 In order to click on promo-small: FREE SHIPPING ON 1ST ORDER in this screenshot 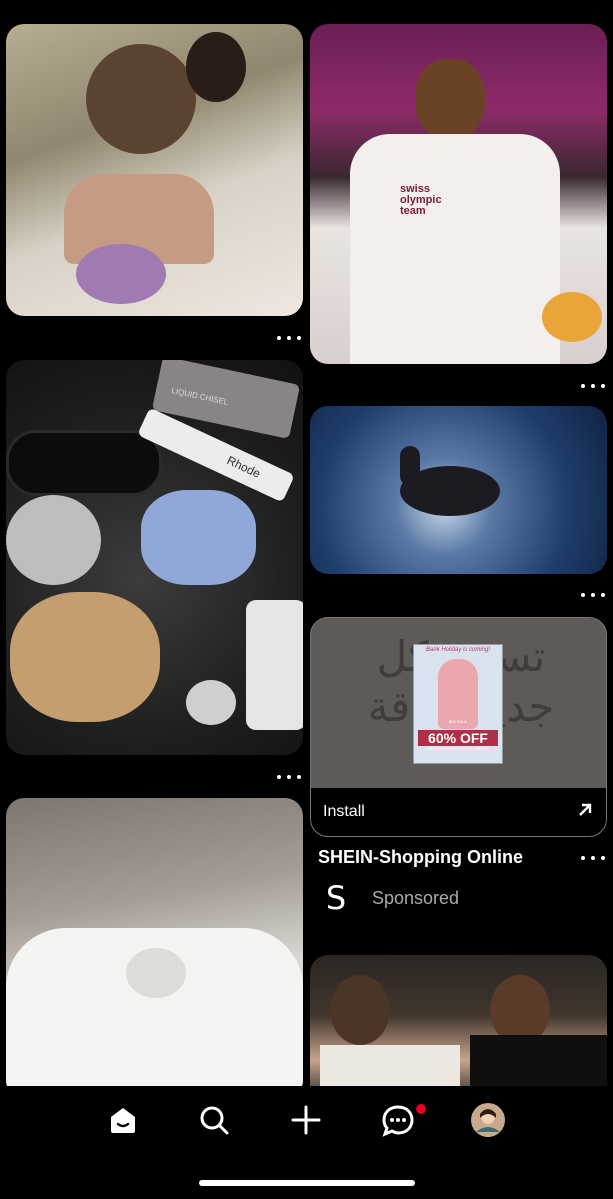, I will do `click(458, 748)`.